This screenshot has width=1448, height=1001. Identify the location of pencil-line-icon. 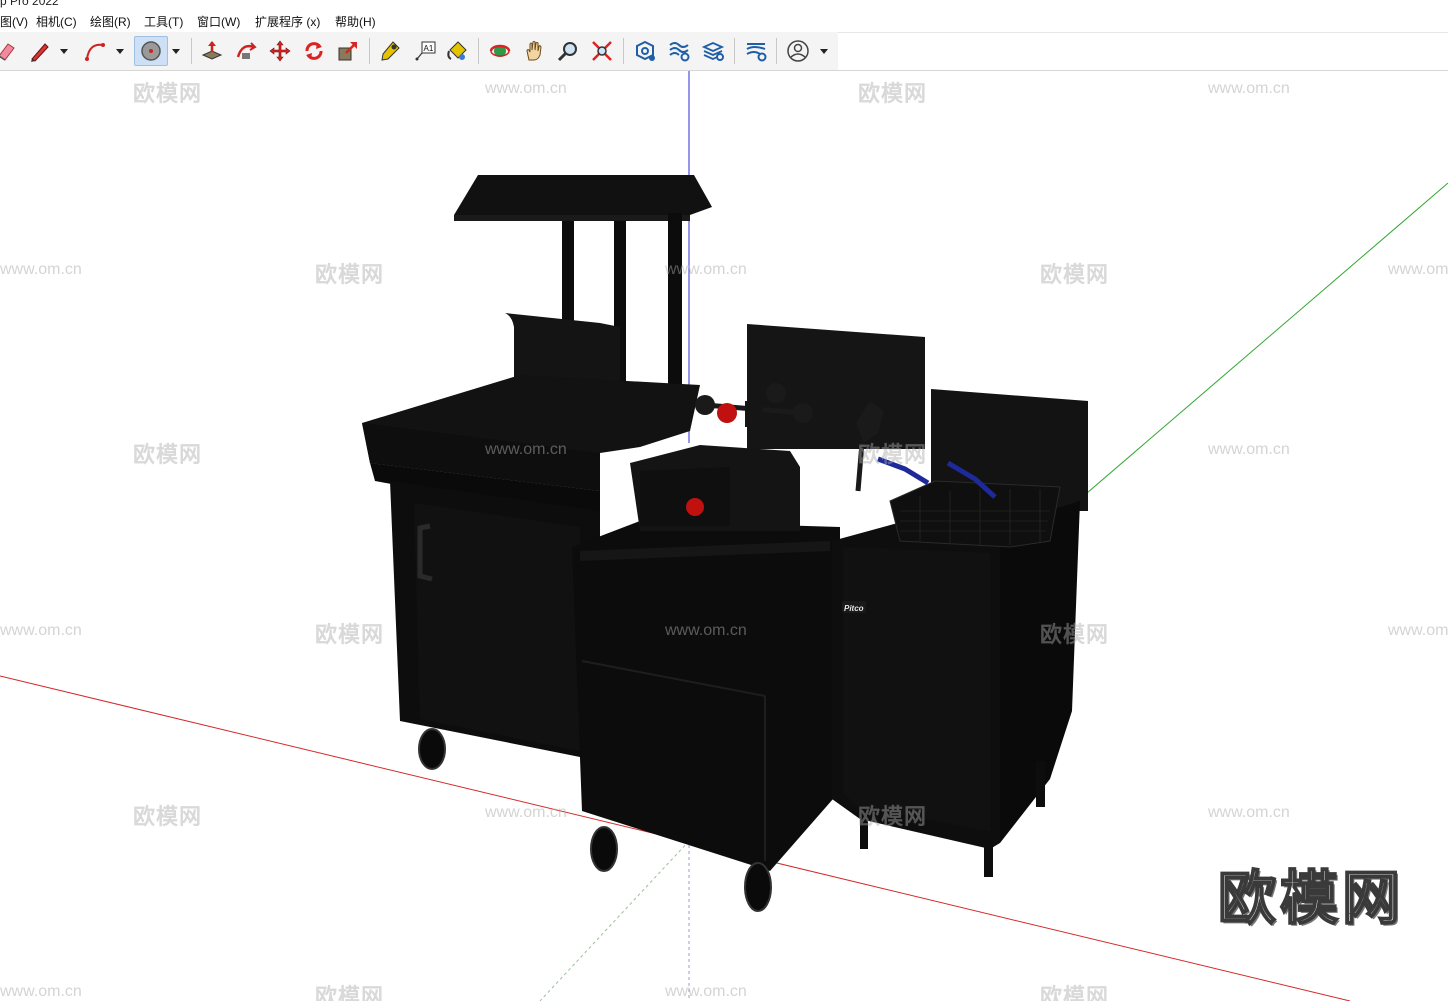
(40, 52).